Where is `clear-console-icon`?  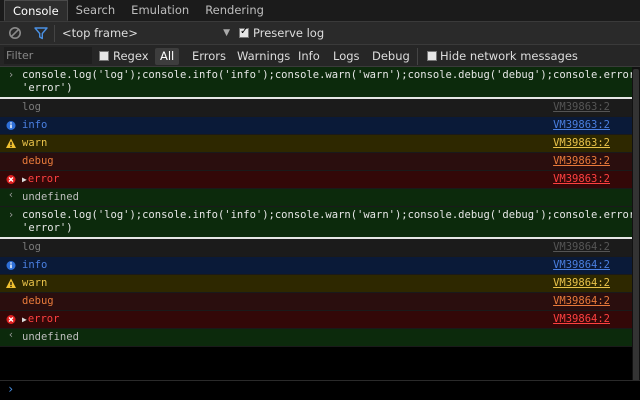 clear-console-icon is located at coordinates (15, 33).